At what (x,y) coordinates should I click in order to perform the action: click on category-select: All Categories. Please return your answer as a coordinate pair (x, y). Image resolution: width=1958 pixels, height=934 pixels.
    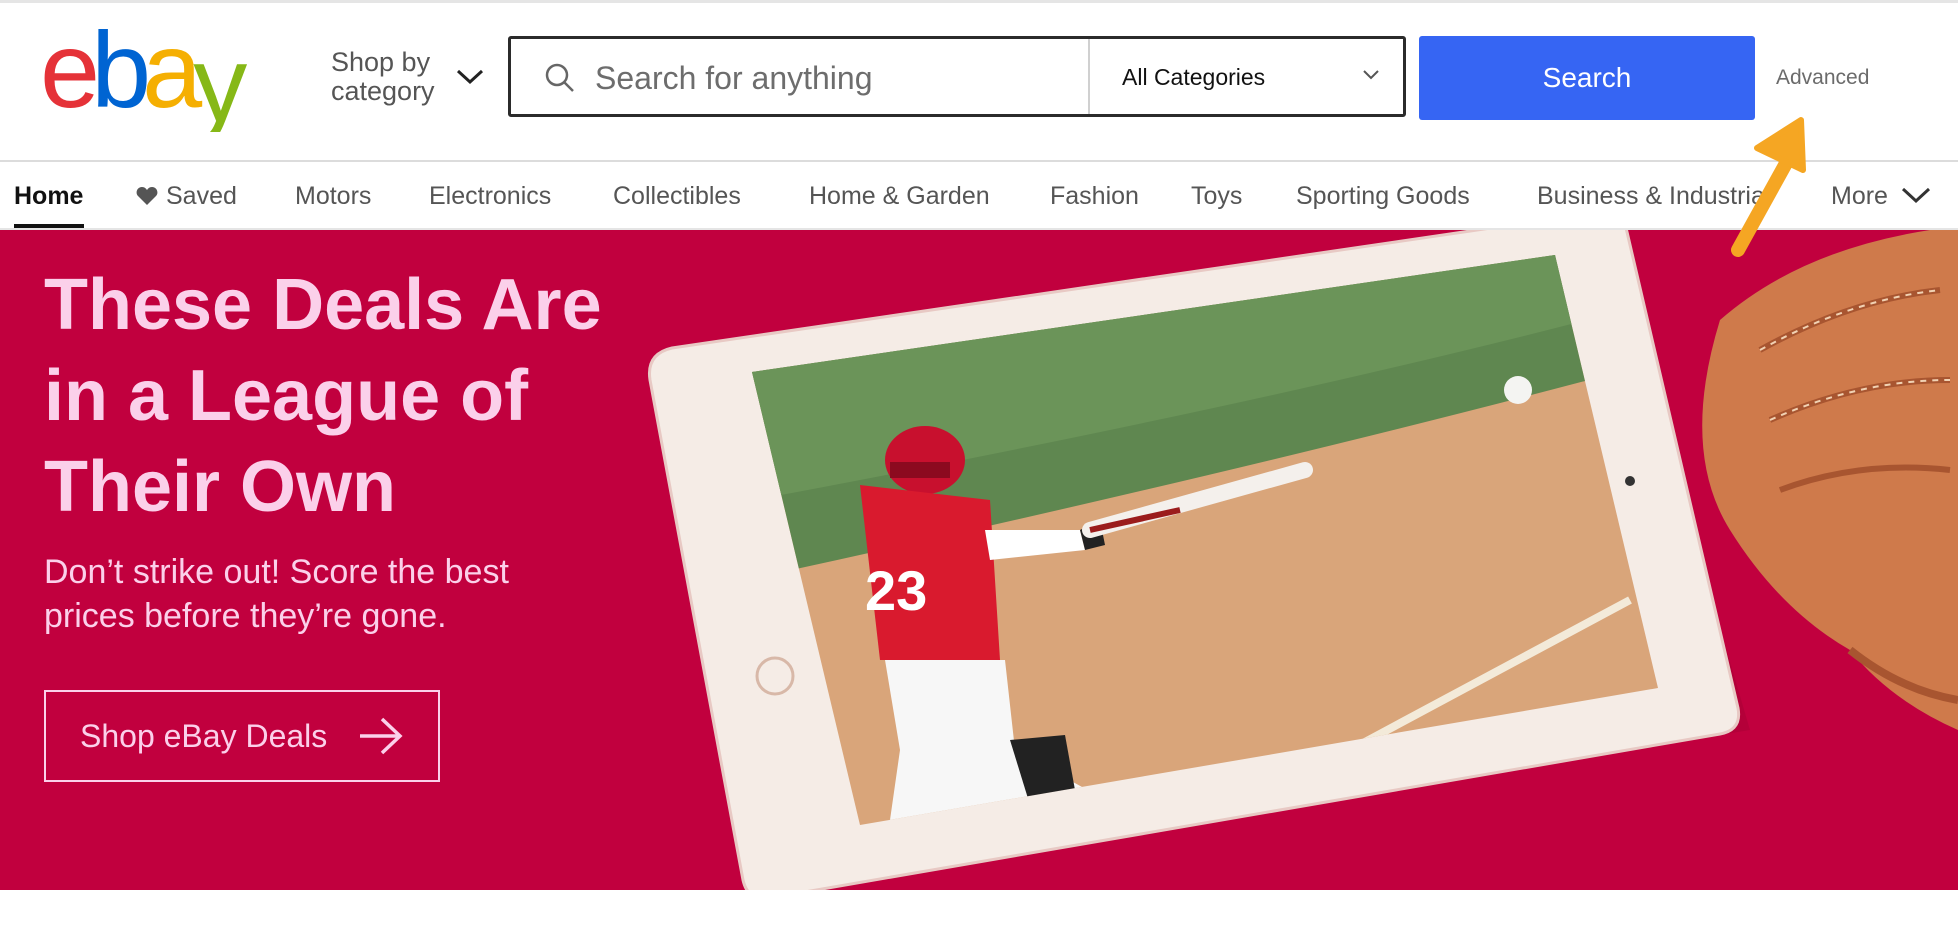
    Looking at the image, I should click on (1246, 76).